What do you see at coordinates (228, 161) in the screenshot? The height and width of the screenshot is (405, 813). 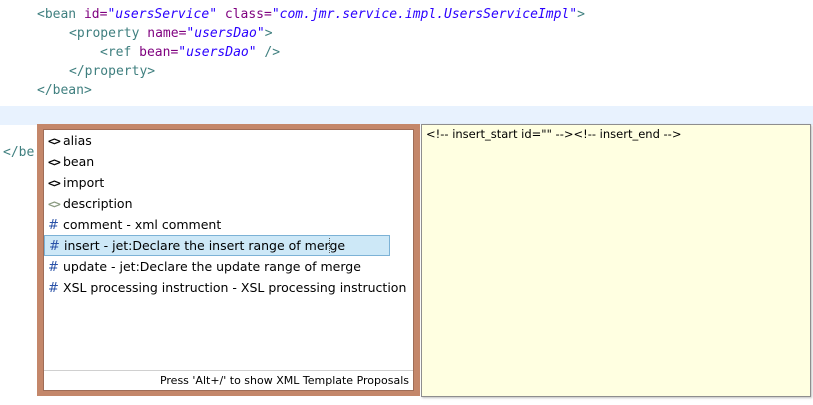 I see `proposal-bean: <> bean` at bounding box center [228, 161].